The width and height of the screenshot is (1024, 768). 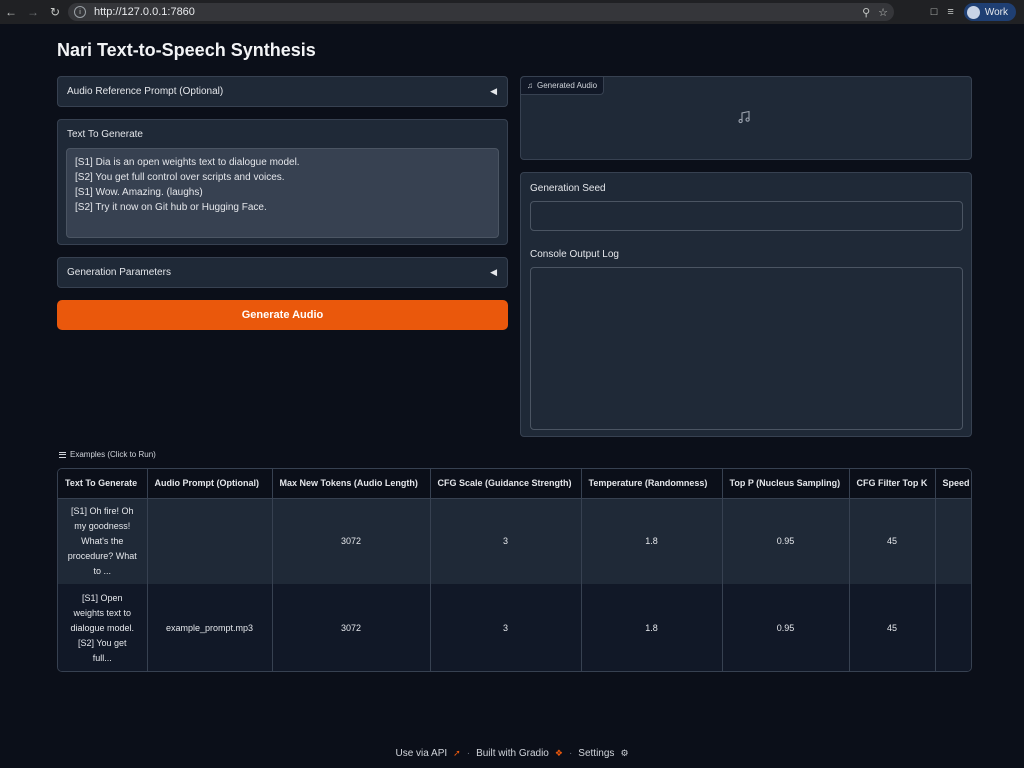 What do you see at coordinates (574, 254) in the screenshot?
I see `console-label: Console Output Log` at bounding box center [574, 254].